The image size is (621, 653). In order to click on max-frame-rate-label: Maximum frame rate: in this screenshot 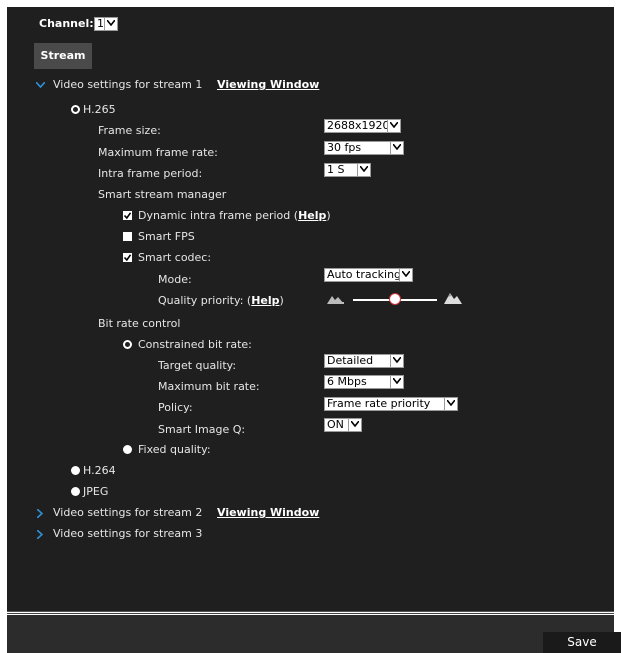, I will do `click(158, 152)`.